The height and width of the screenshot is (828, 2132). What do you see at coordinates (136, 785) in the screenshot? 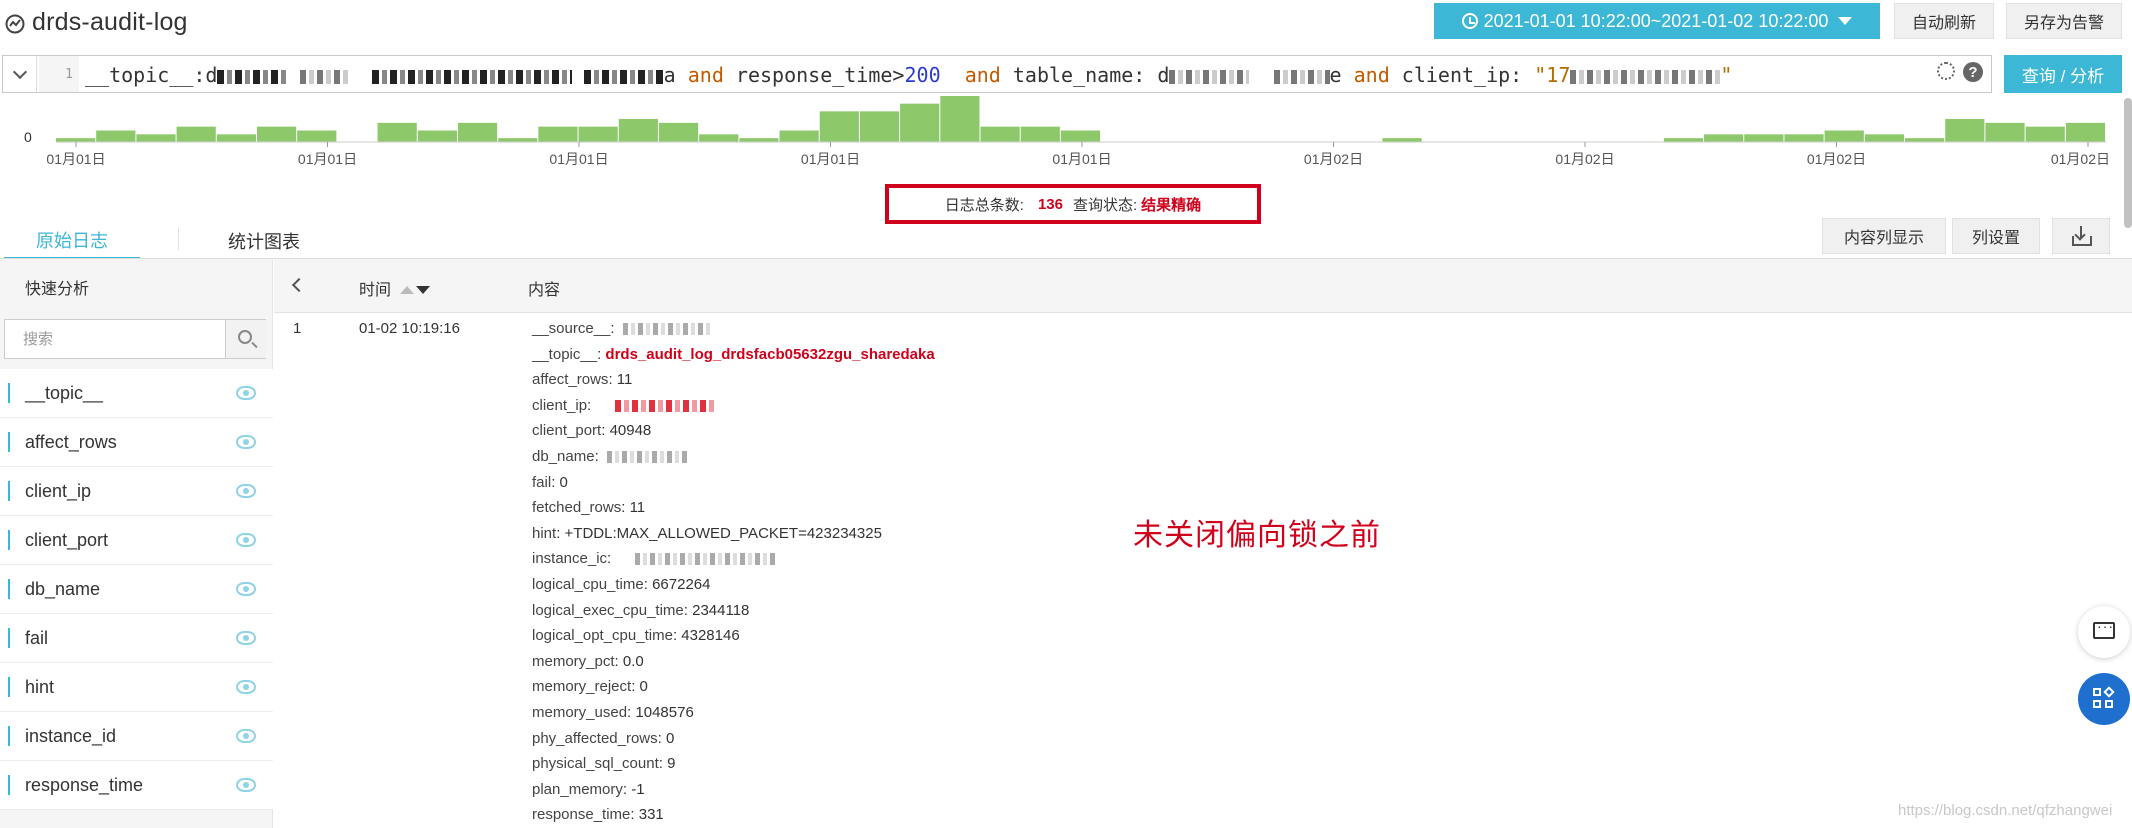
I see `field-item: response_time` at bounding box center [136, 785].